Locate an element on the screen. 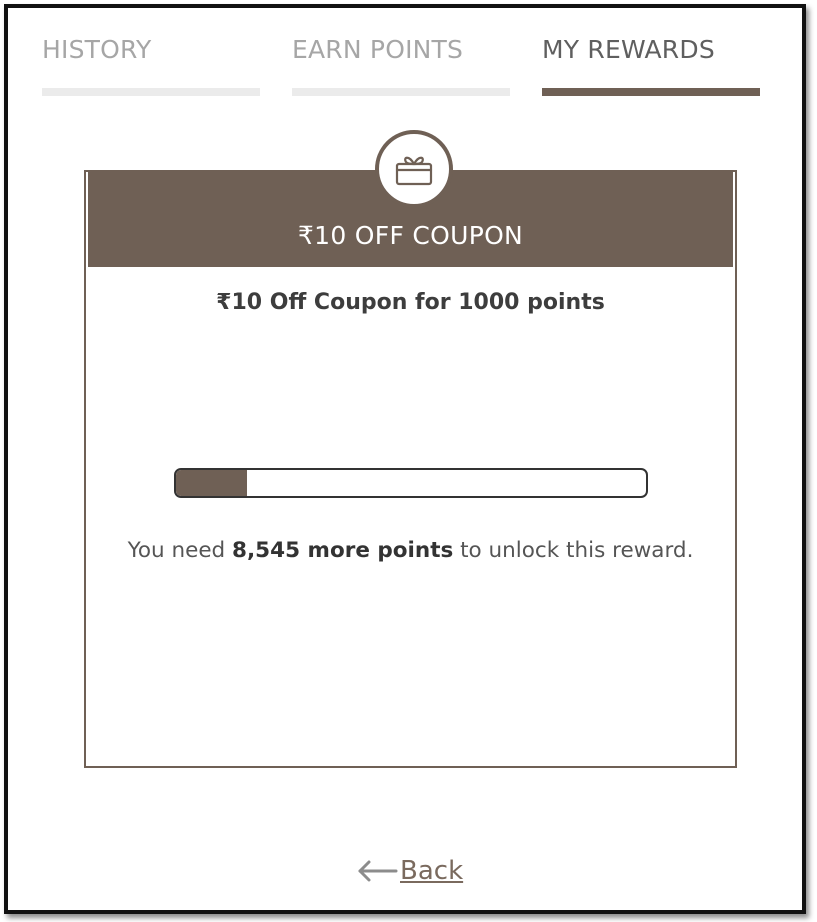 The image size is (817, 922). tab-my-rewards-underline is located at coordinates (651, 92).